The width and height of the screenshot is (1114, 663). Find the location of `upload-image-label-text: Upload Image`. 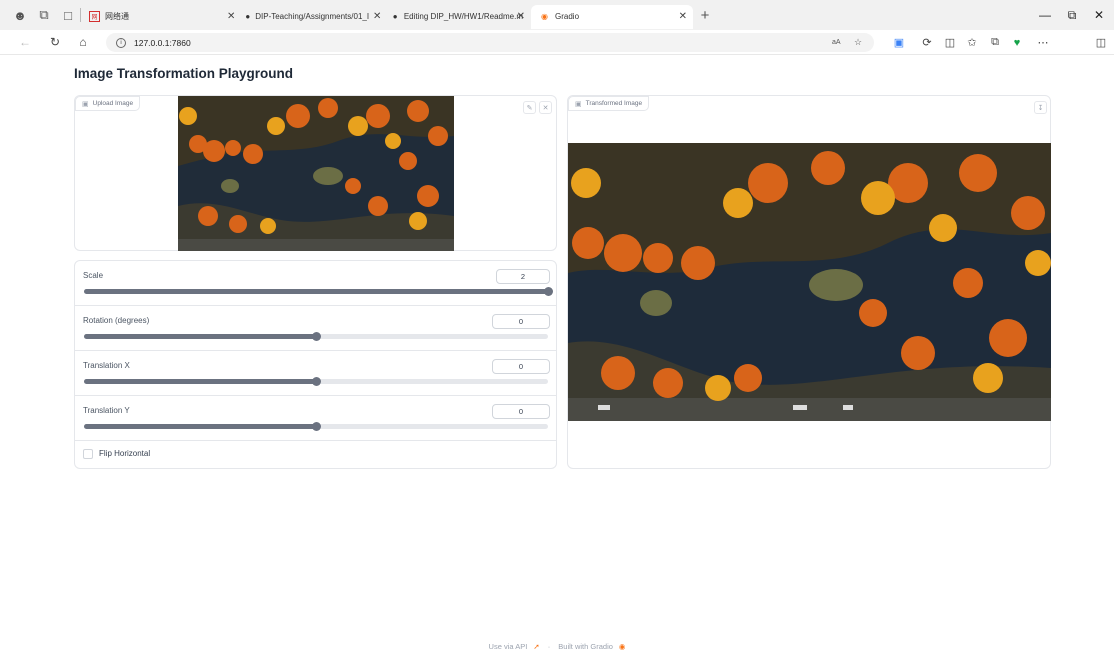

upload-image-label-text: Upload Image is located at coordinates (113, 103).